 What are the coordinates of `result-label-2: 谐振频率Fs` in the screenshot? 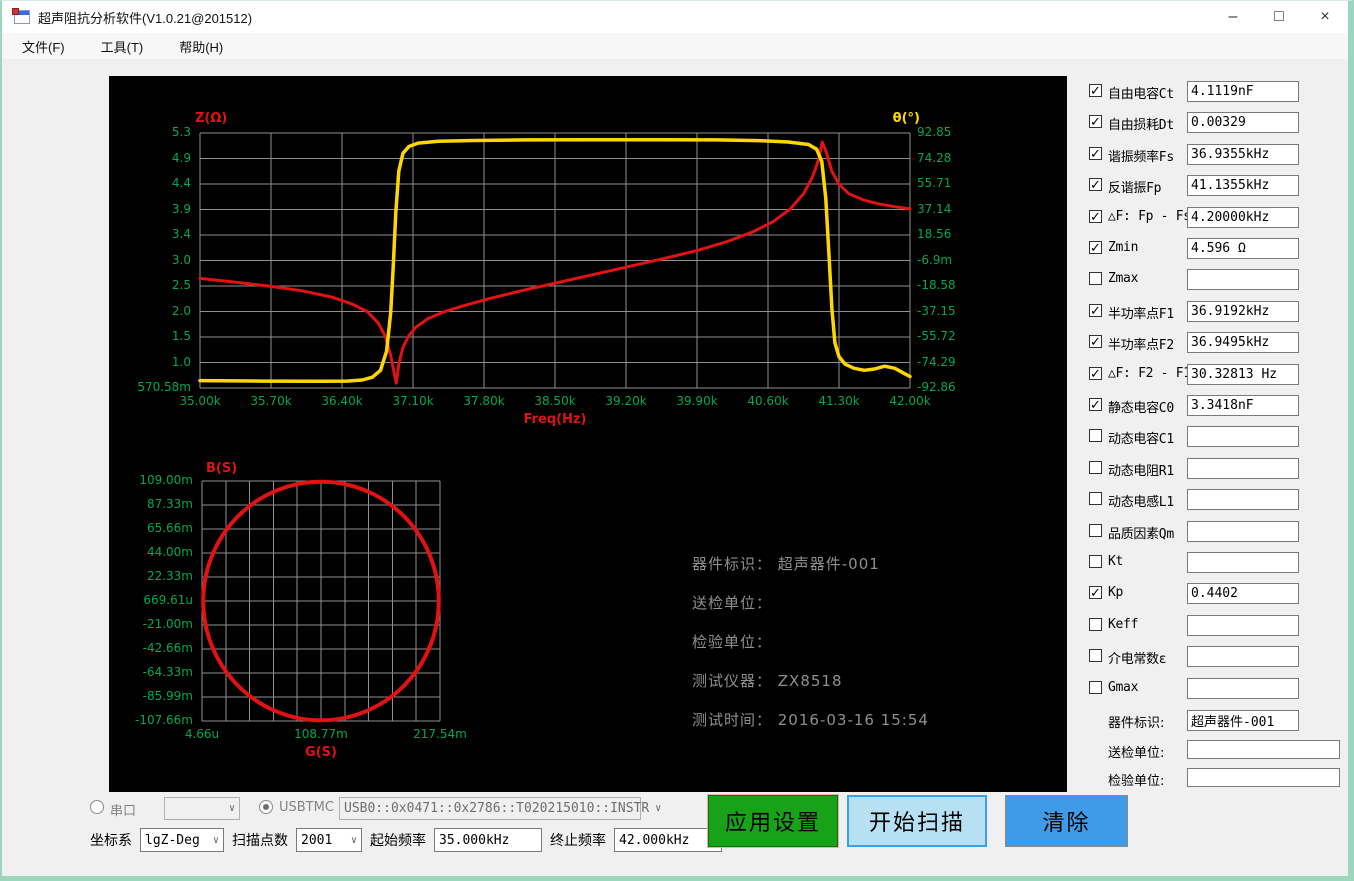 It's located at (1141, 157).